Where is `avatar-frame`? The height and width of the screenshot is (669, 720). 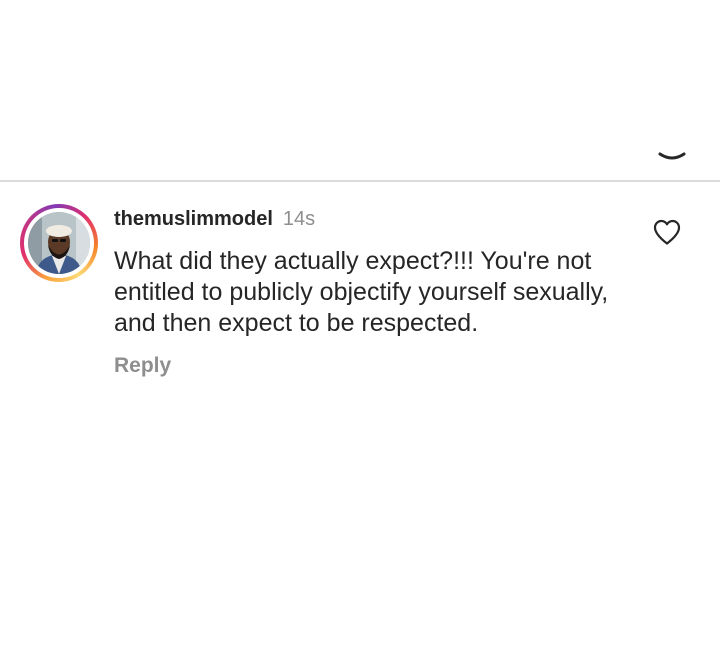 avatar-frame is located at coordinates (59, 243).